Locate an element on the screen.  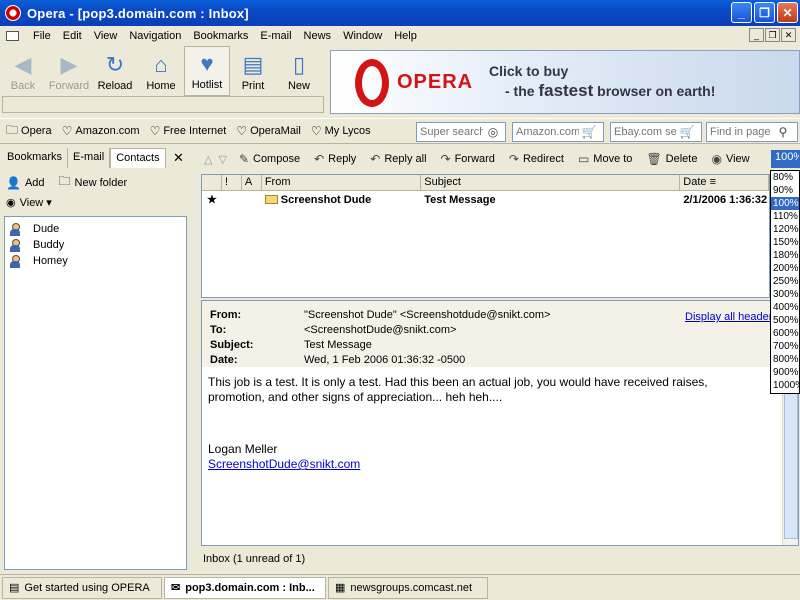
find-in-page-field: ⚲ is located at coordinates (752, 132).